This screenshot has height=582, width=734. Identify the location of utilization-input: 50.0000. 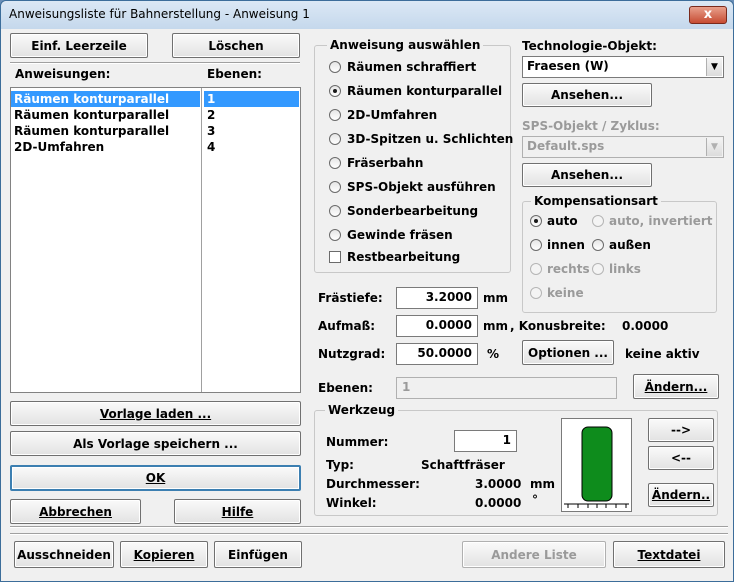
(437, 354).